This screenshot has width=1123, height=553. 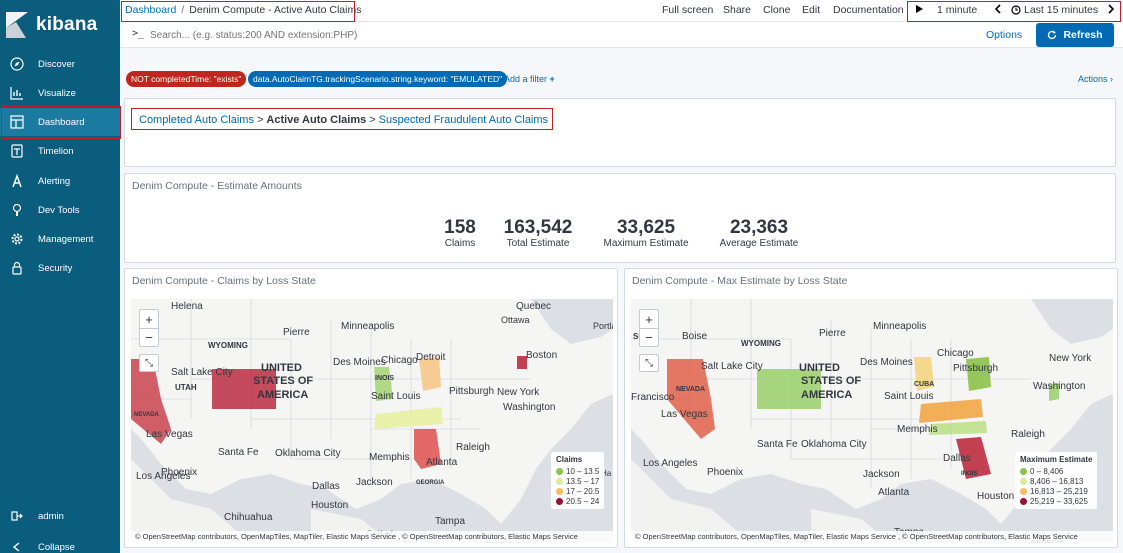 I want to click on full-screen-button: Full screen, so click(x=687, y=10).